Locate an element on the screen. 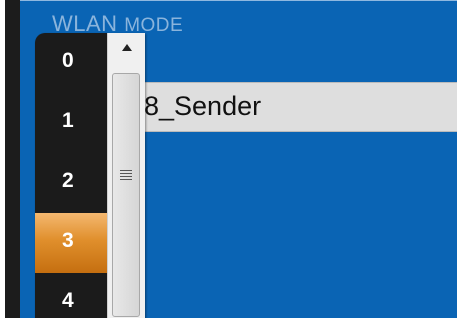 Image resolution: width=457 pixels, height=324 pixels. chevron-up-icon is located at coordinates (126, 47).